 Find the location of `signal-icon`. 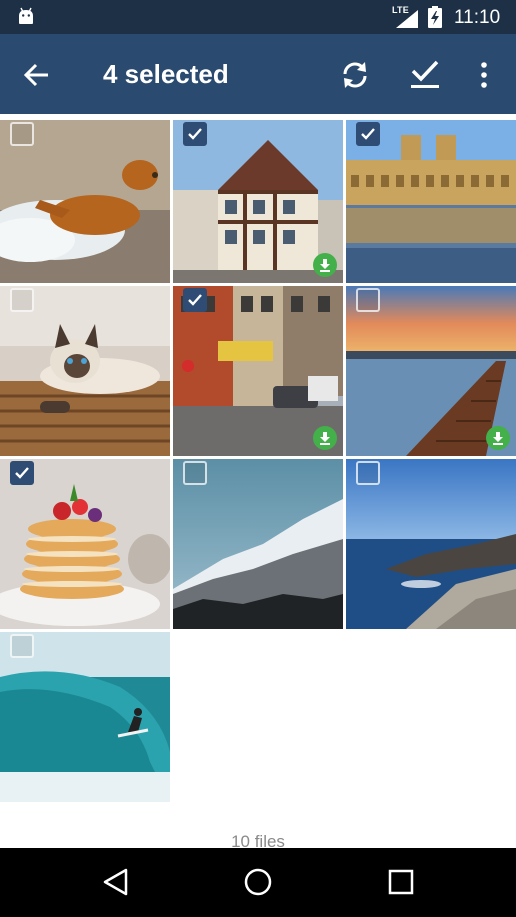

signal-icon is located at coordinates (407, 19).